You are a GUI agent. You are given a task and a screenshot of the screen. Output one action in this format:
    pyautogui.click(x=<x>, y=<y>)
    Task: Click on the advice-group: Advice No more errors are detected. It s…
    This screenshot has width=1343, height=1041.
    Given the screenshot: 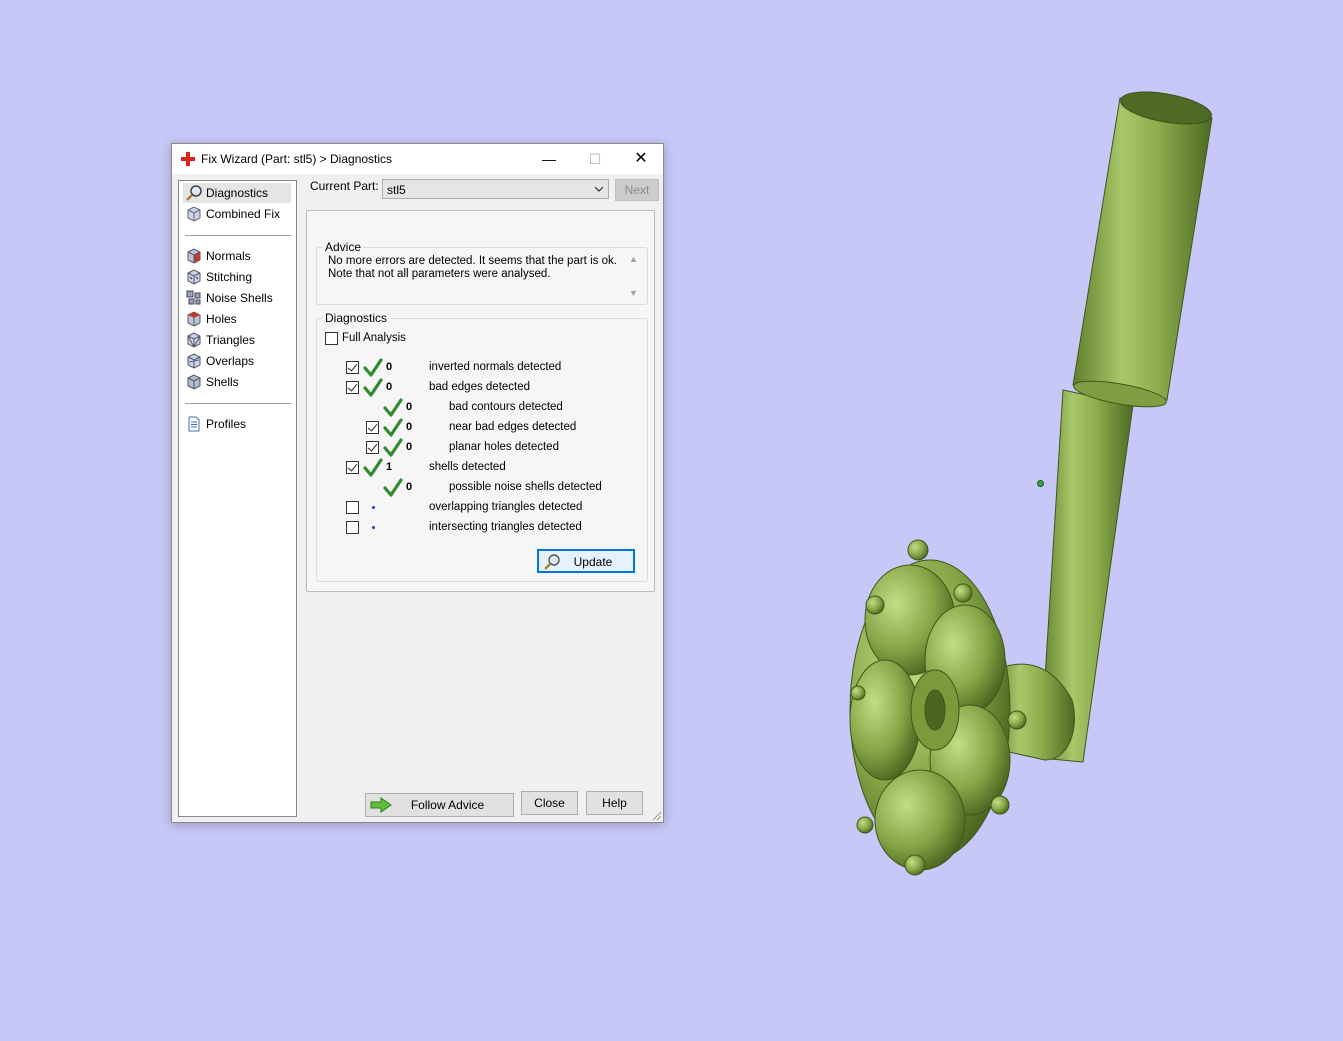 What is the action you would take?
    pyautogui.click(x=482, y=272)
    